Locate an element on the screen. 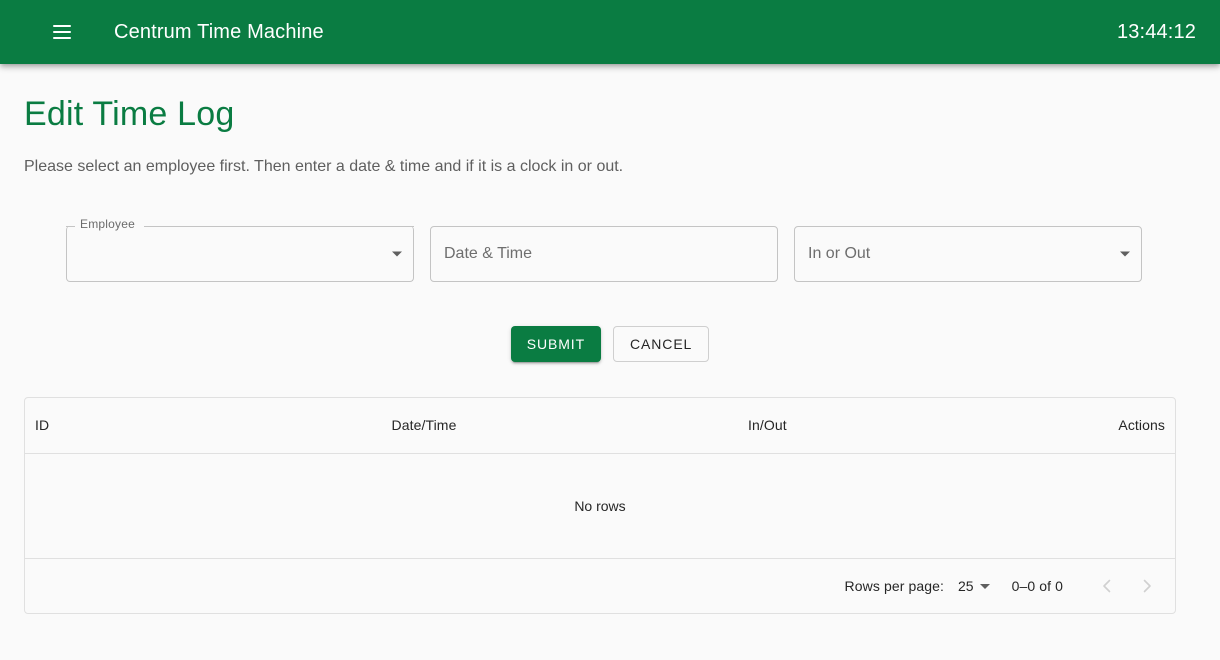 This screenshot has height=660, width=1220. rows-per-page-label: Rows per page: is located at coordinates (894, 586).